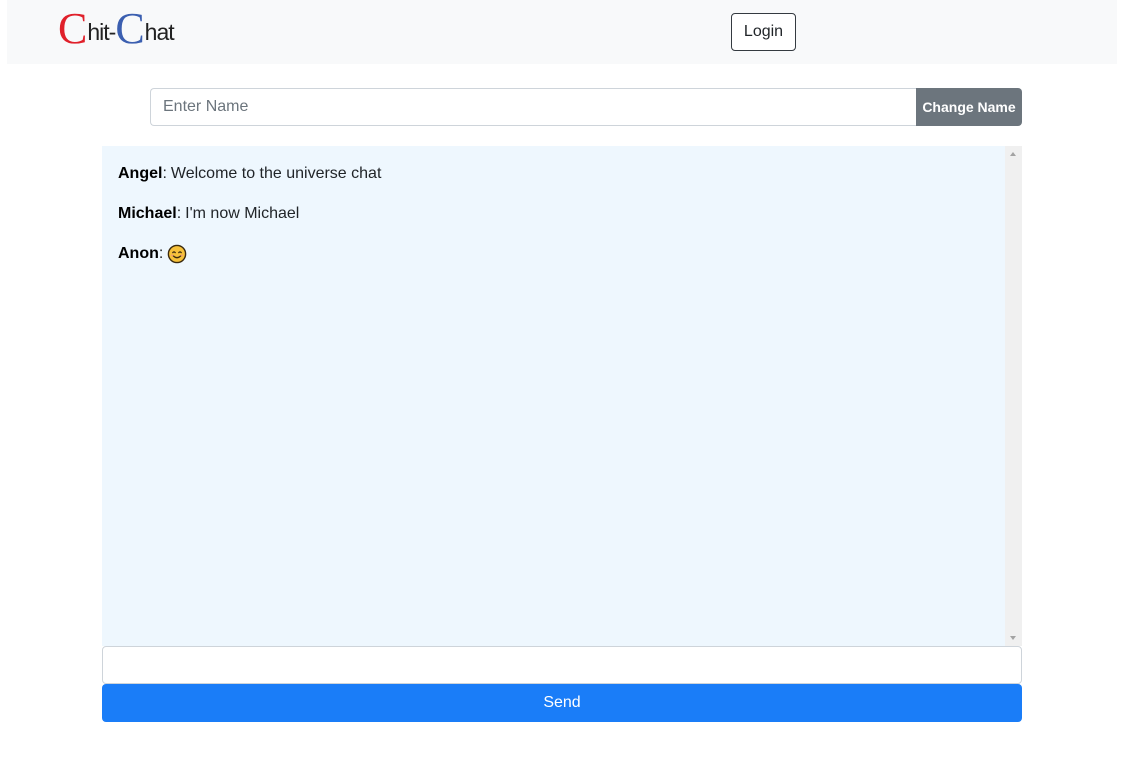  Describe the element at coordinates (1013, 154) in the screenshot. I see `scroll-up-arrow-icon` at that location.